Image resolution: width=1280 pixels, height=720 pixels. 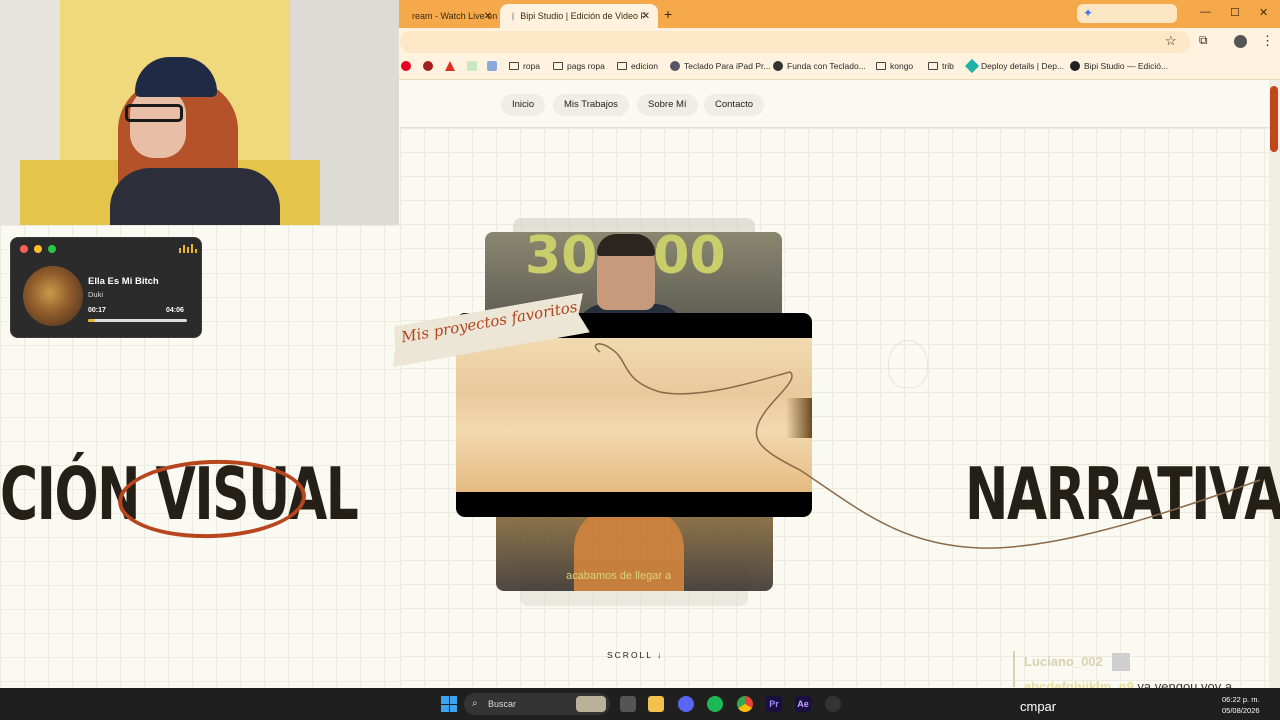 What do you see at coordinates (475, 703) in the screenshot?
I see `search-icon: ⌕` at bounding box center [475, 703].